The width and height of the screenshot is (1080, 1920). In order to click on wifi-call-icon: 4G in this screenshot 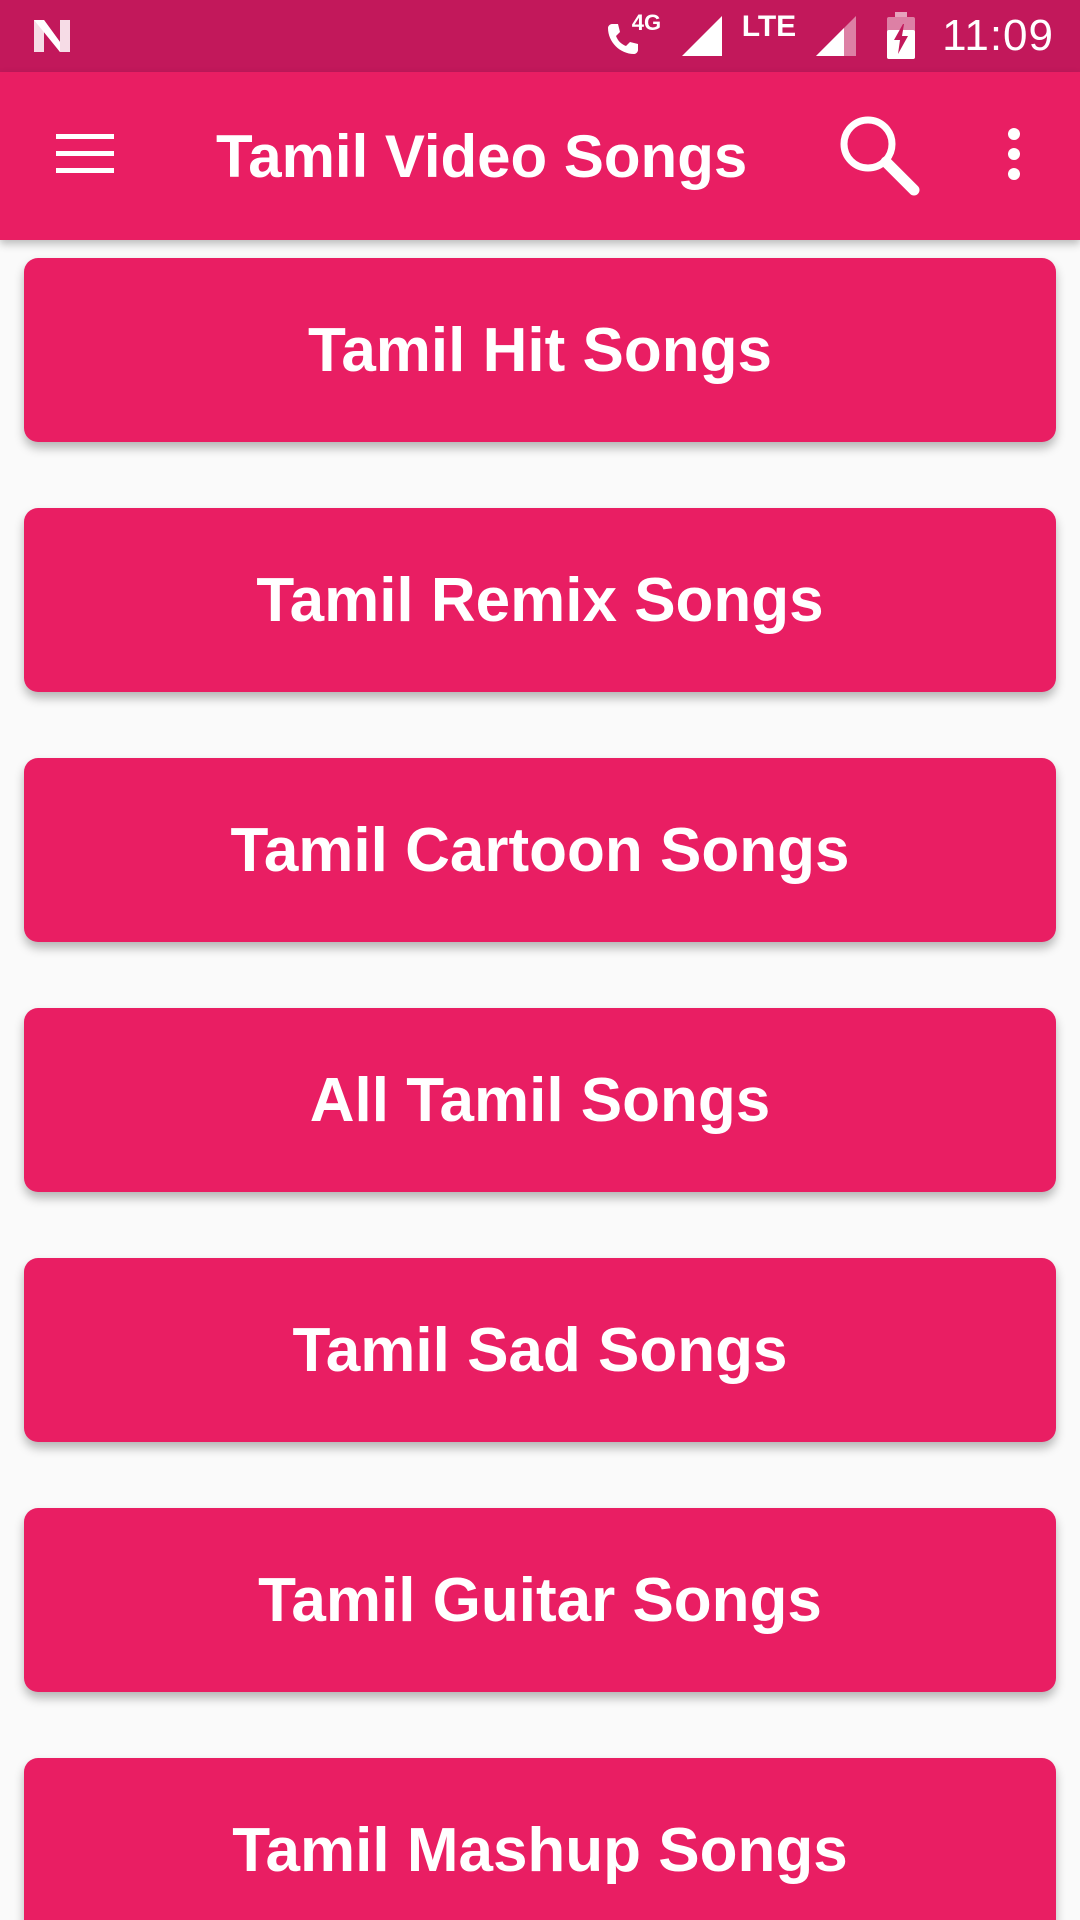, I will do `click(632, 34)`.